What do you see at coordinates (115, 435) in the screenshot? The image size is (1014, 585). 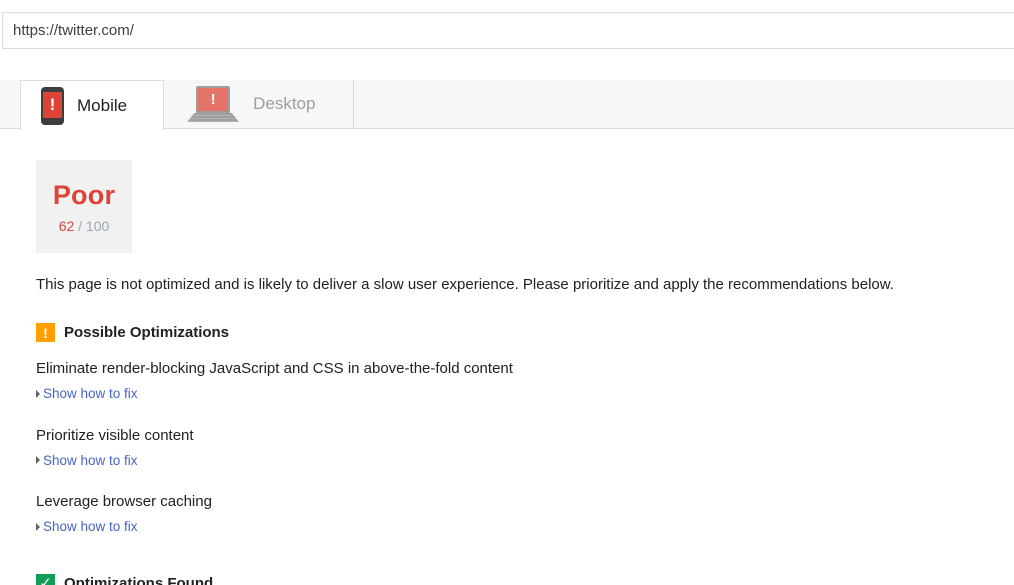 I see `optimization-title: Prioritize visible content` at bounding box center [115, 435].